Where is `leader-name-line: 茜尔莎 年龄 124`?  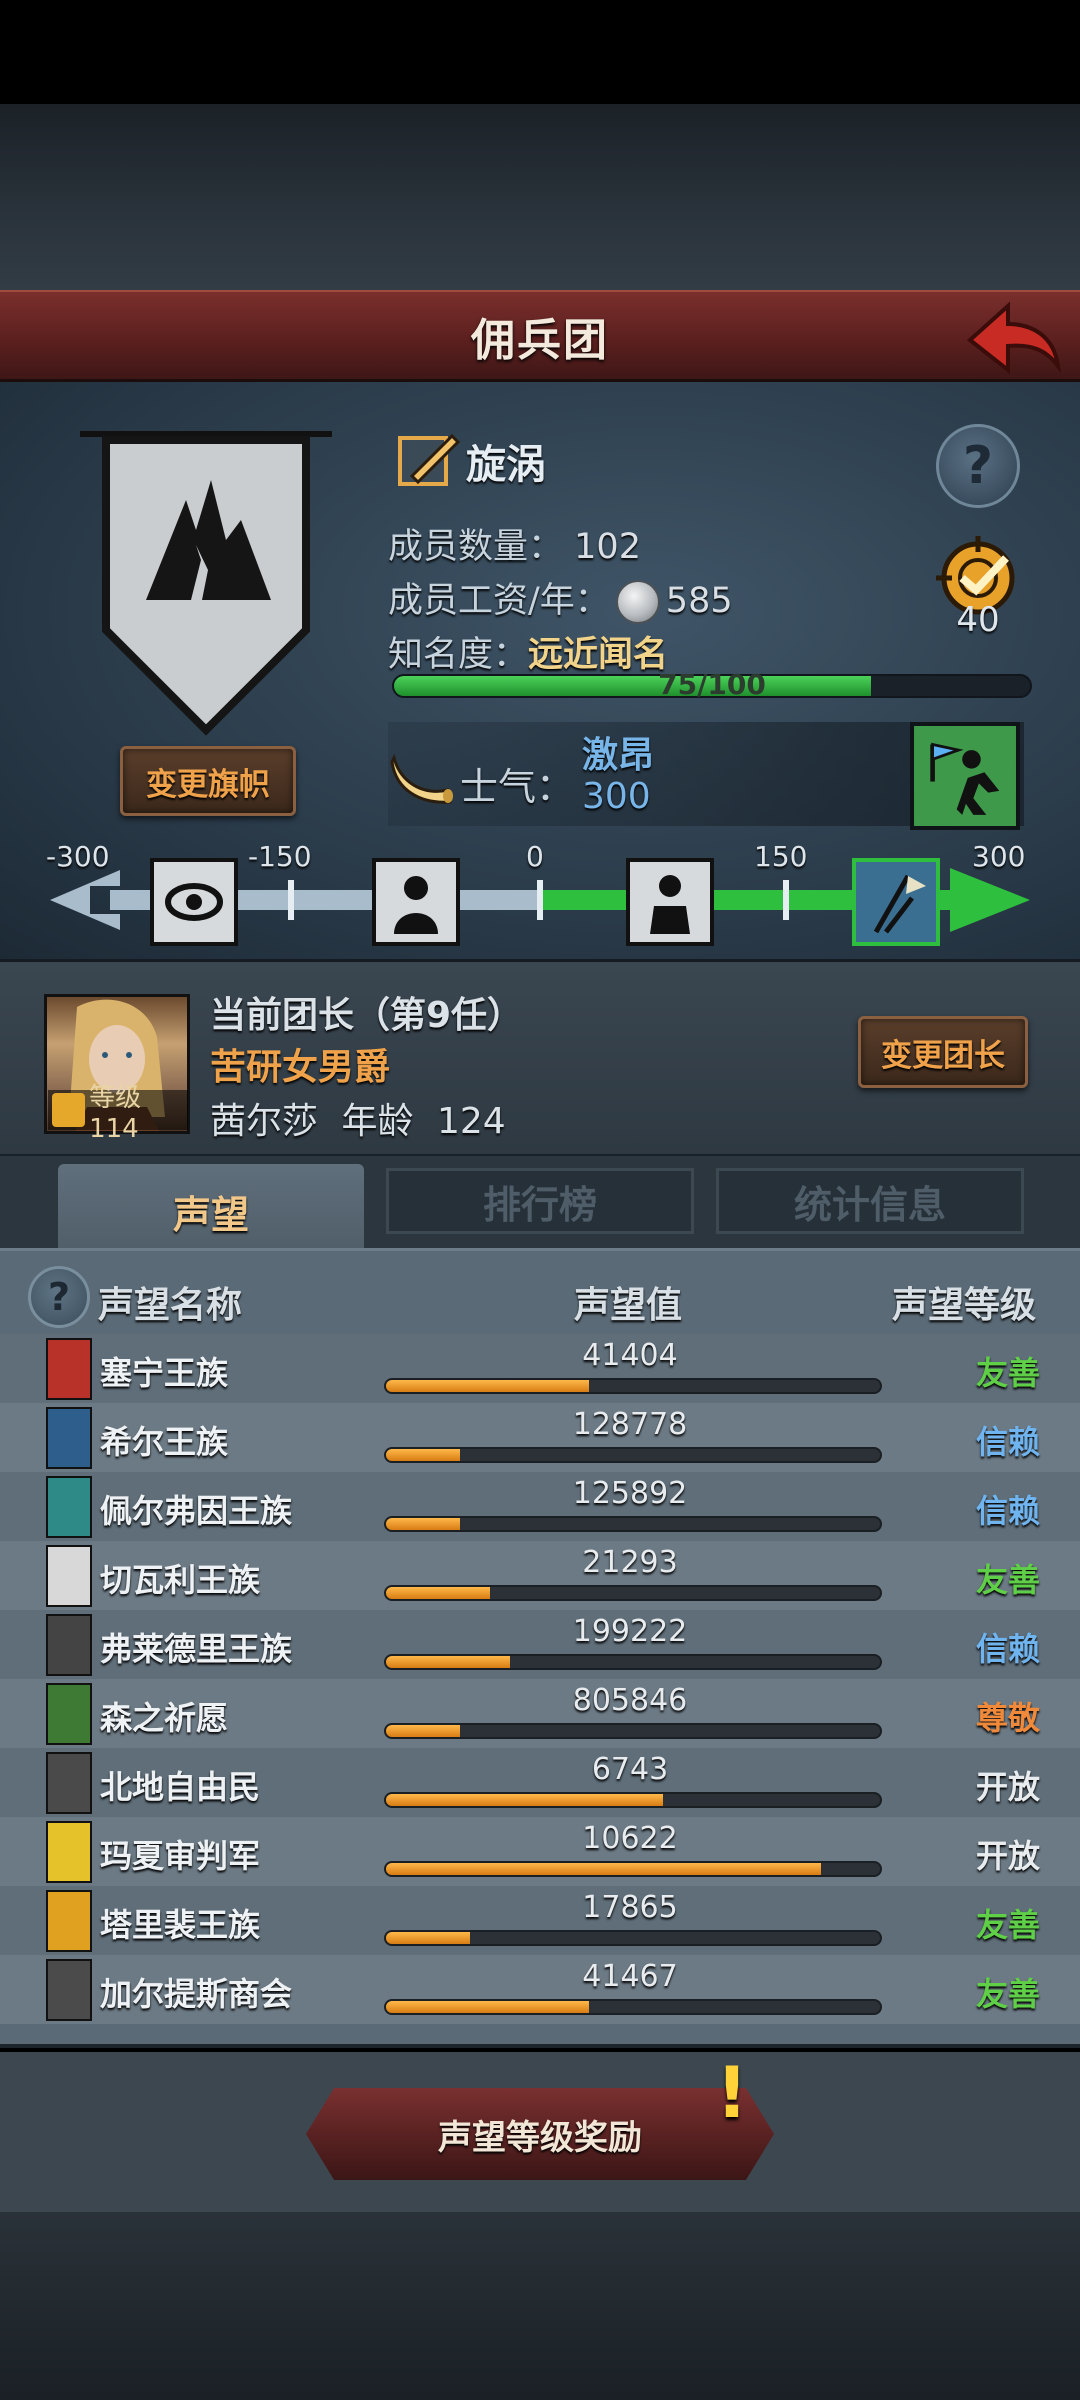
leader-name-line: 茜尔莎 年龄 124 is located at coordinates (358, 1118).